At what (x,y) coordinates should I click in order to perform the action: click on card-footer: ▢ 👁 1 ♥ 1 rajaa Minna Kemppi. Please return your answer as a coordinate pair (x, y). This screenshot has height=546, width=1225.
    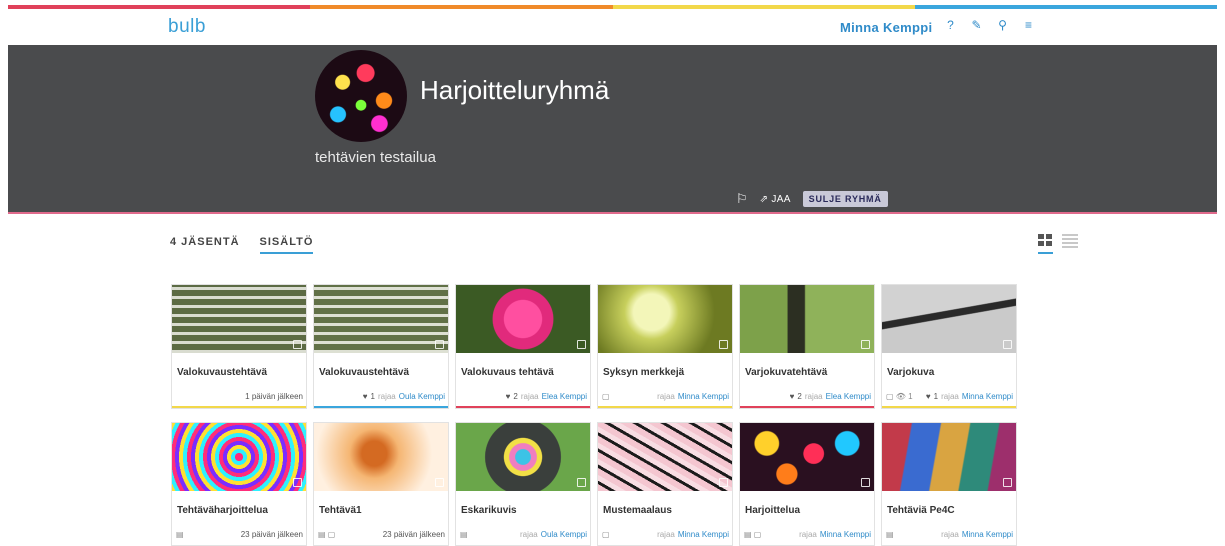
    Looking at the image, I should click on (949, 396).